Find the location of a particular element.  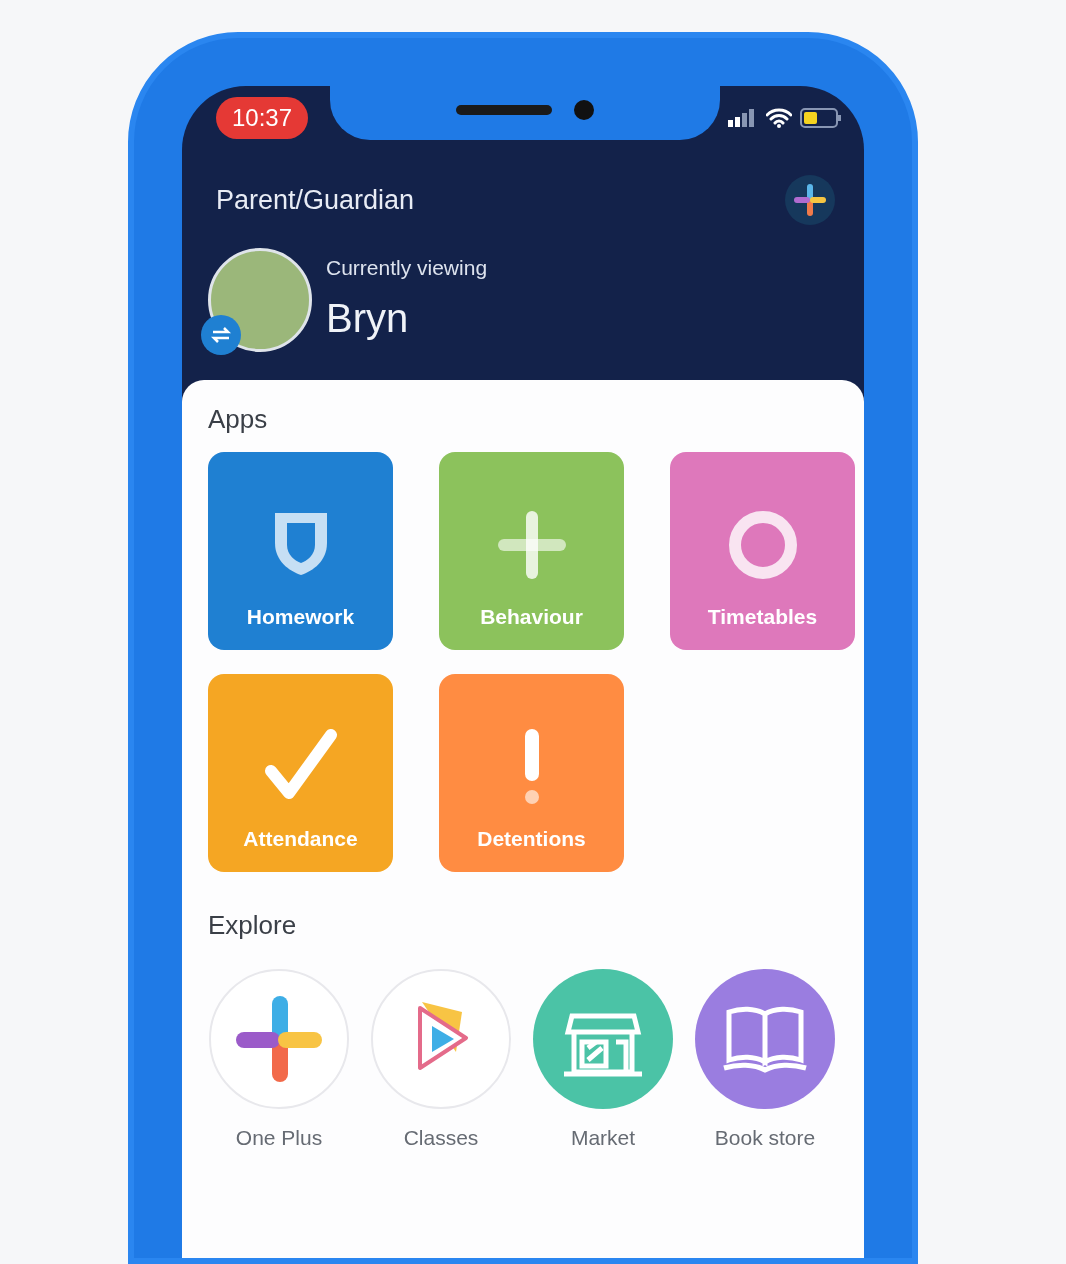

cross-icon is located at coordinates (279, 1039).